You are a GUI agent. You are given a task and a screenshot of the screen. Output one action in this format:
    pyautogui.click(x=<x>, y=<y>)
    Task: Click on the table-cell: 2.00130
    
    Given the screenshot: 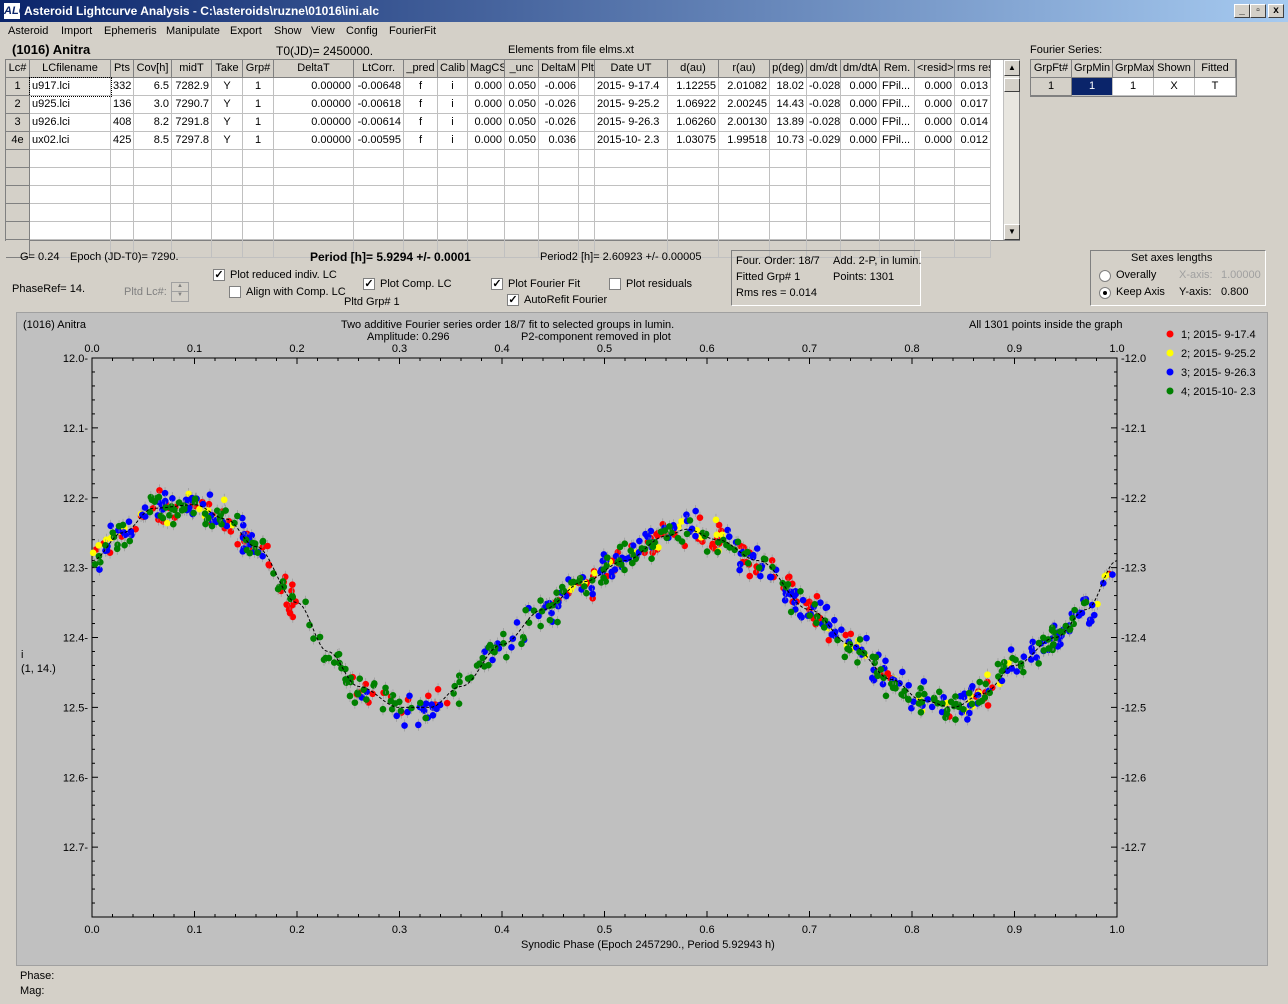 What is the action you would take?
    pyautogui.click(x=744, y=123)
    